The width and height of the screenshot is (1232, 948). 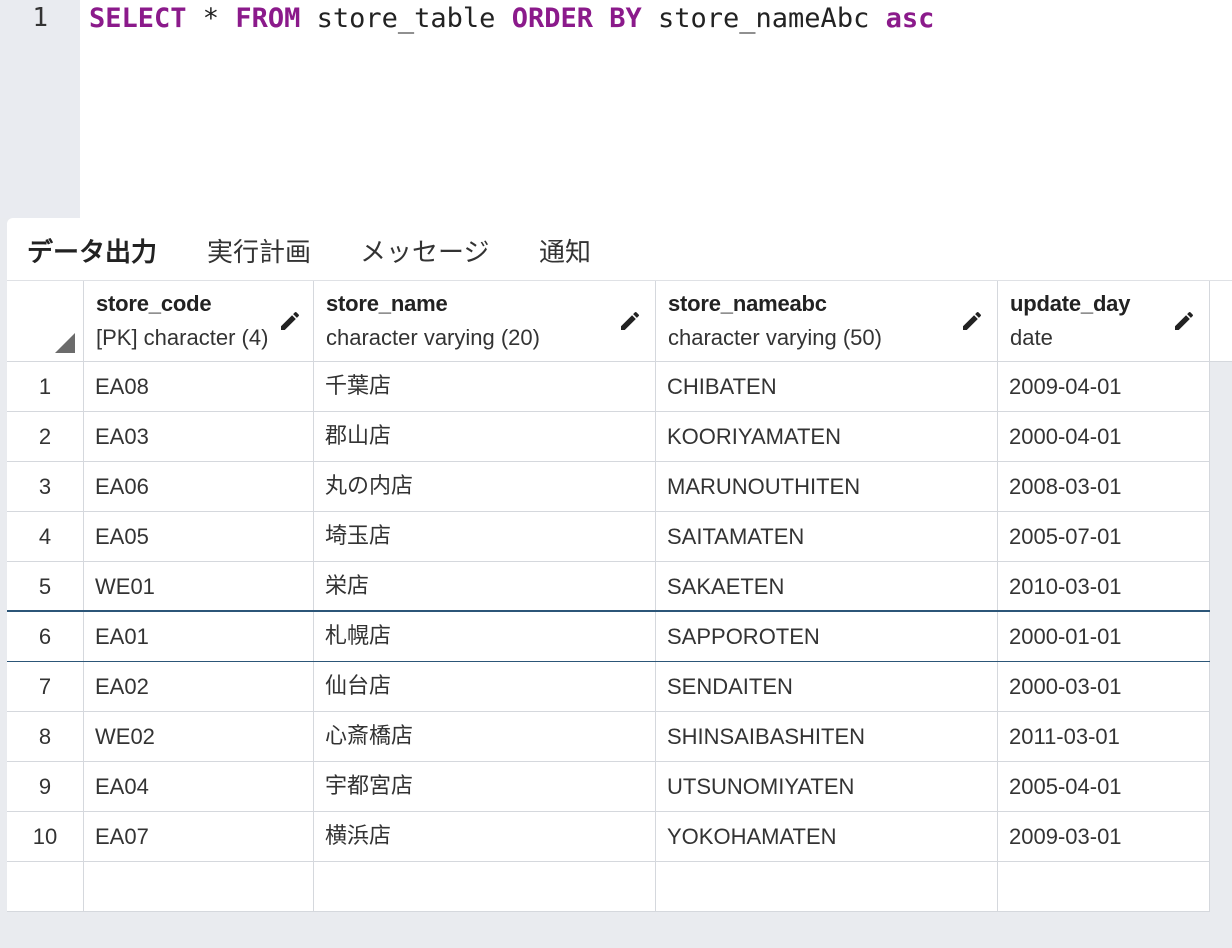 I want to click on keyword-asc: asc, so click(x=910, y=18).